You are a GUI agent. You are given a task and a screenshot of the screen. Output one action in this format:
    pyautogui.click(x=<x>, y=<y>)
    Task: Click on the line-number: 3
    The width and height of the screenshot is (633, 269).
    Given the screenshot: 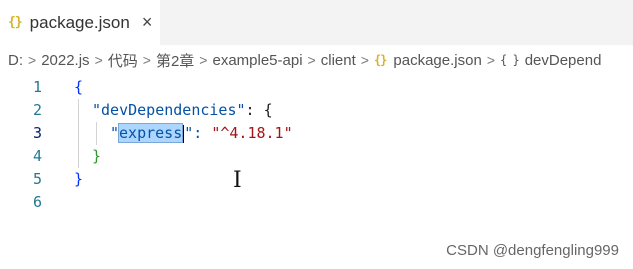 What is the action you would take?
    pyautogui.click(x=37, y=133)
    